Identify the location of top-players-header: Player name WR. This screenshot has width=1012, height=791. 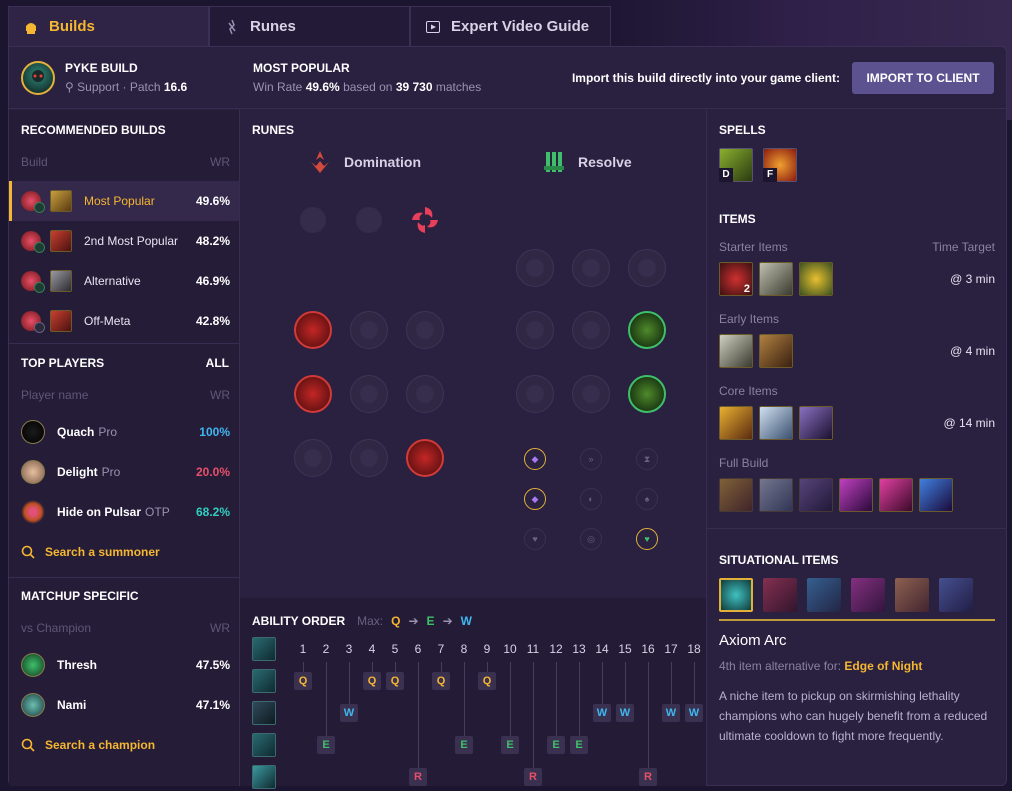
(125, 395).